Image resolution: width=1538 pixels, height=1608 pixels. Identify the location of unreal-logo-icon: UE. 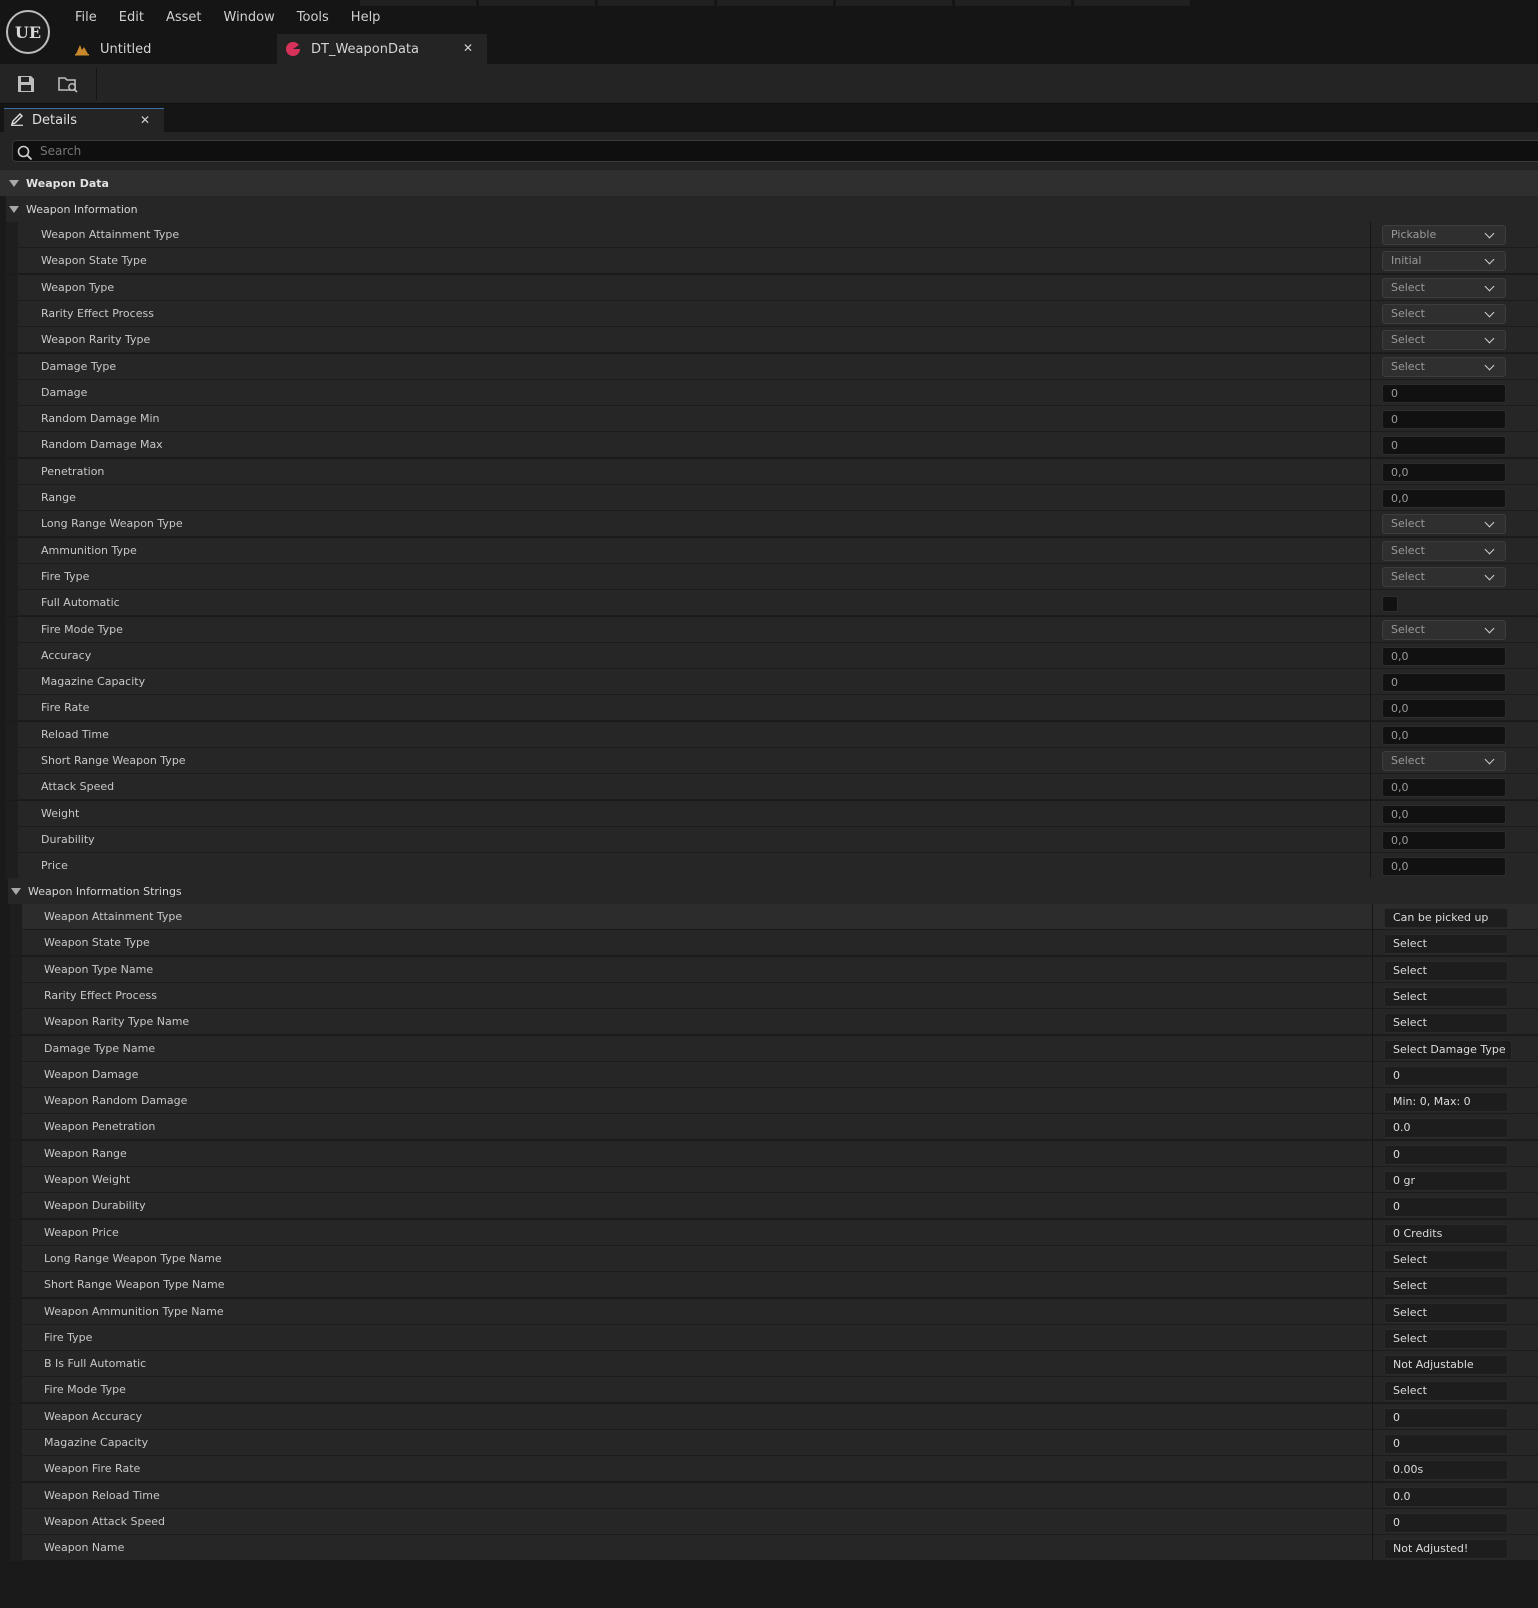
(28, 32).